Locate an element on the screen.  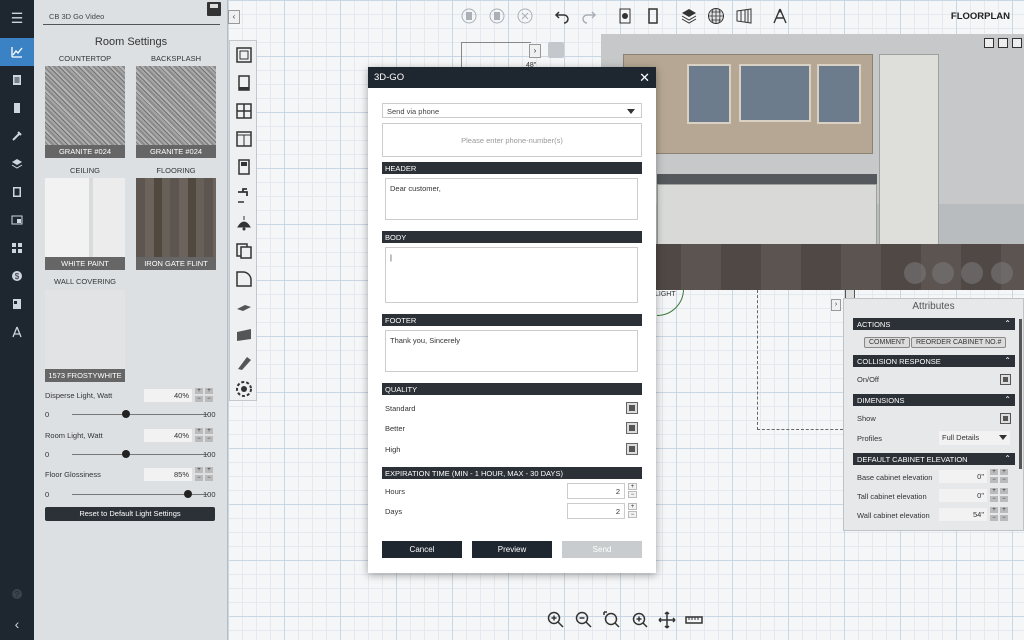
cancel-button: Cancel is located at coordinates (422, 549).